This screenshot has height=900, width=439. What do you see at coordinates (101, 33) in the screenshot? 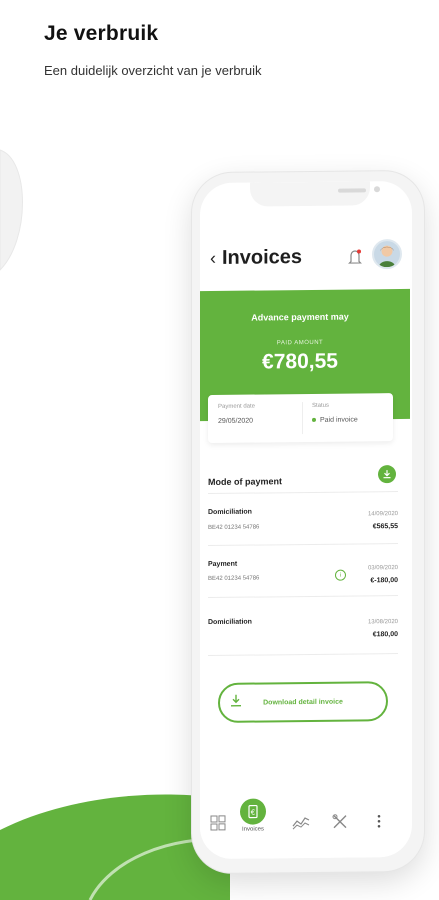
I see `page-title: Je verbruik` at bounding box center [101, 33].